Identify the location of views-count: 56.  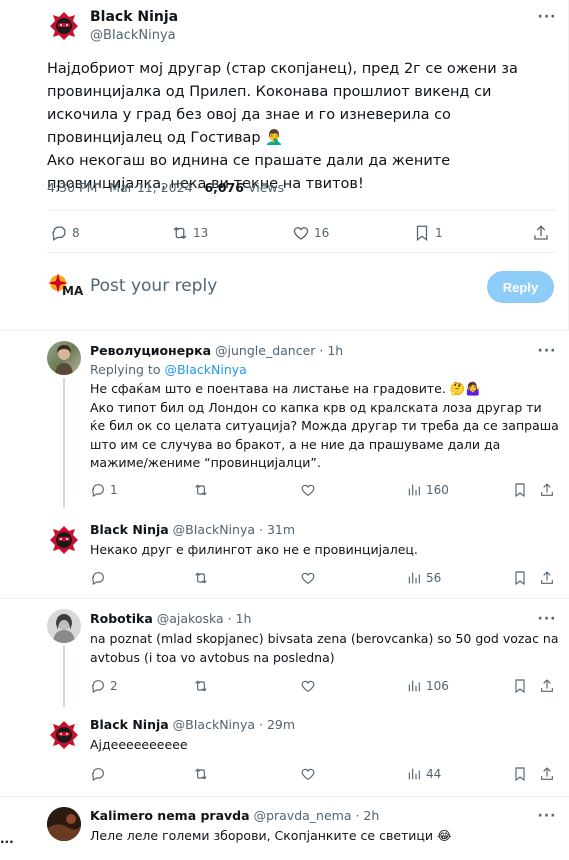
(434, 578).